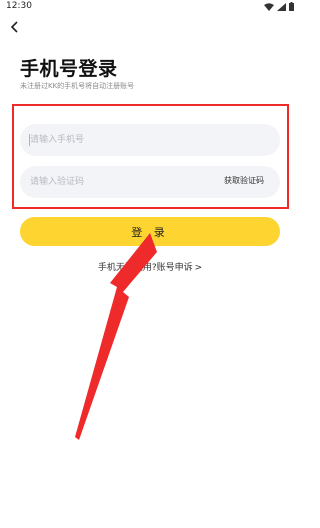 The width and height of the screenshot is (320, 528). What do you see at coordinates (269, 6) in the screenshot?
I see `wifi-icon` at bounding box center [269, 6].